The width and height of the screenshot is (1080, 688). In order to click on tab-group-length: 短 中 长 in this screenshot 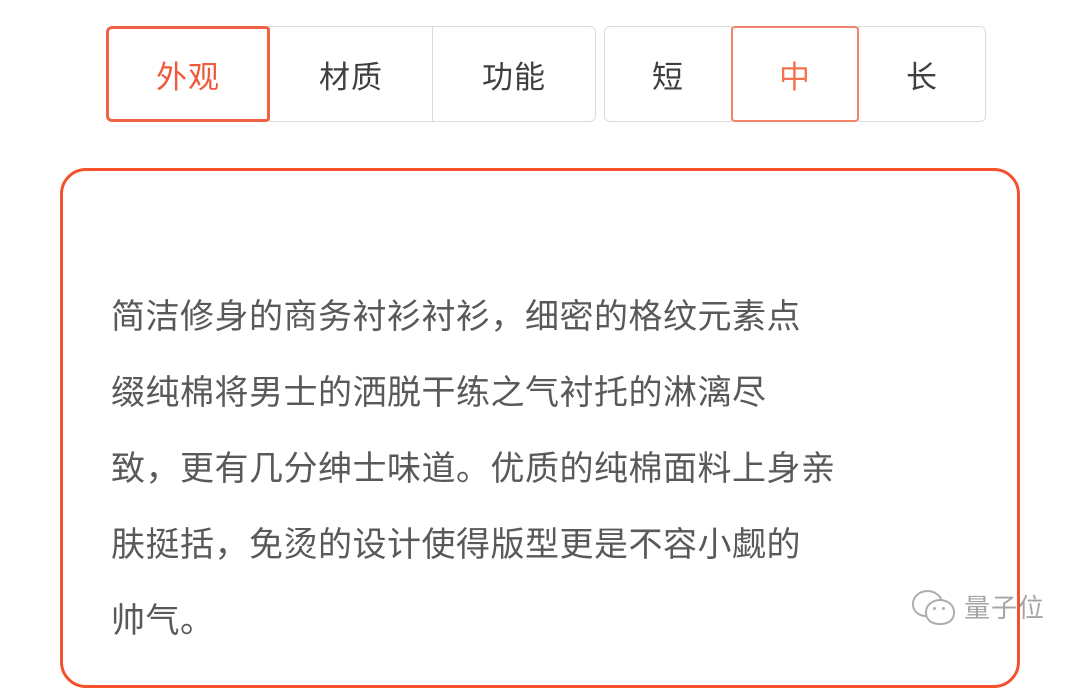, I will do `click(795, 74)`.